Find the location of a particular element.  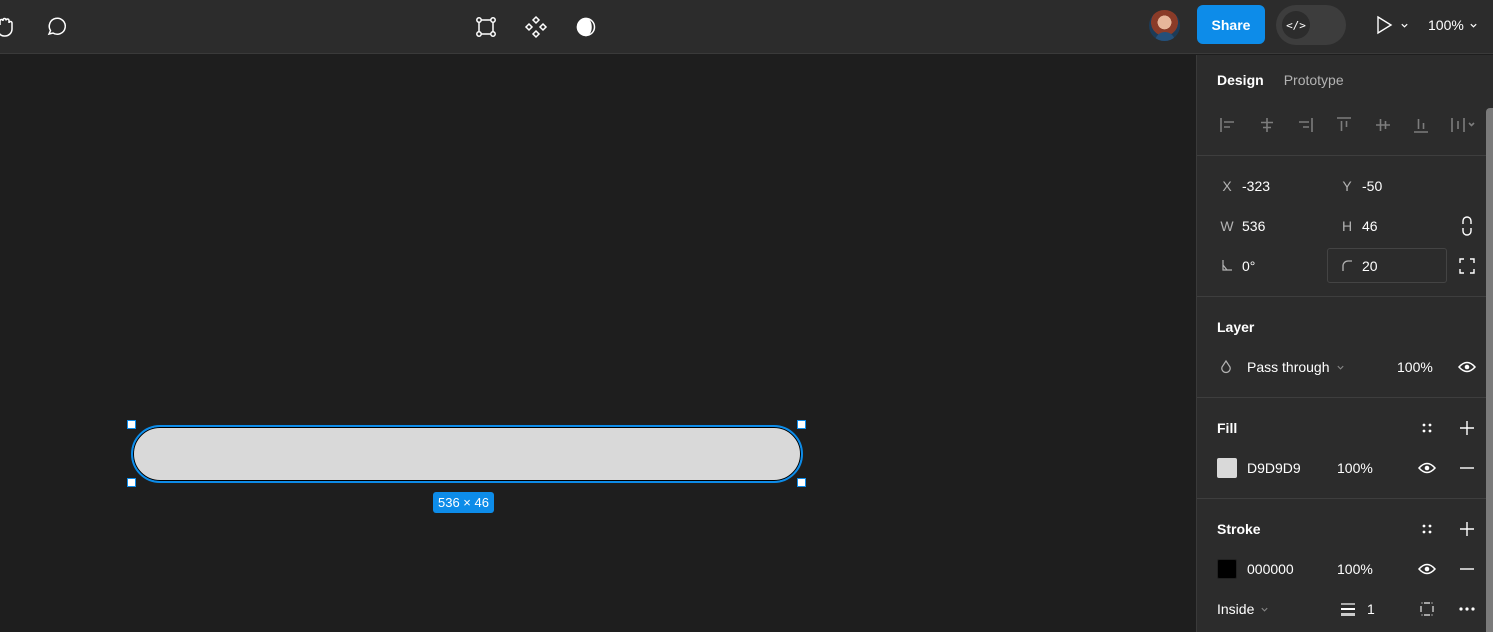

layer-visibility-button is located at coordinates (1467, 367).